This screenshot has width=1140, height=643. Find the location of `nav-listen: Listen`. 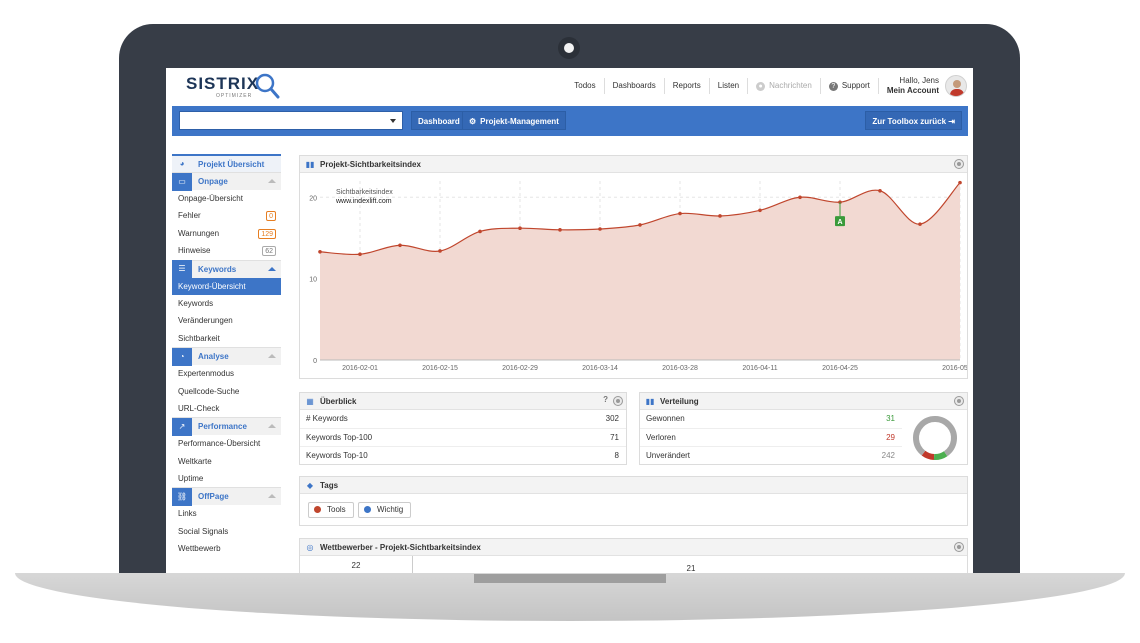

nav-listen: Listen is located at coordinates (729, 86).